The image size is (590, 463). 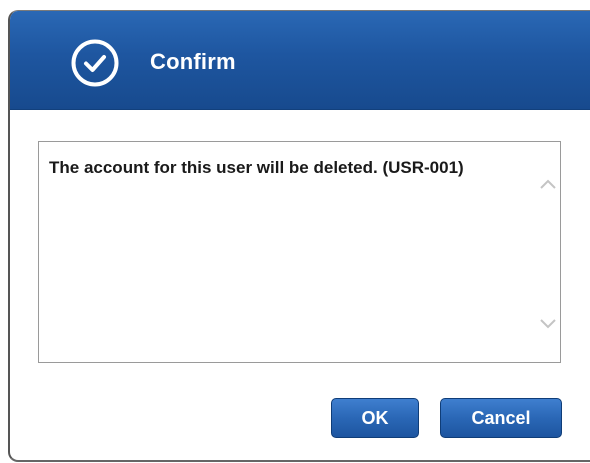 What do you see at coordinates (193, 61) in the screenshot?
I see `dialog-title: Confirm` at bounding box center [193, 61].